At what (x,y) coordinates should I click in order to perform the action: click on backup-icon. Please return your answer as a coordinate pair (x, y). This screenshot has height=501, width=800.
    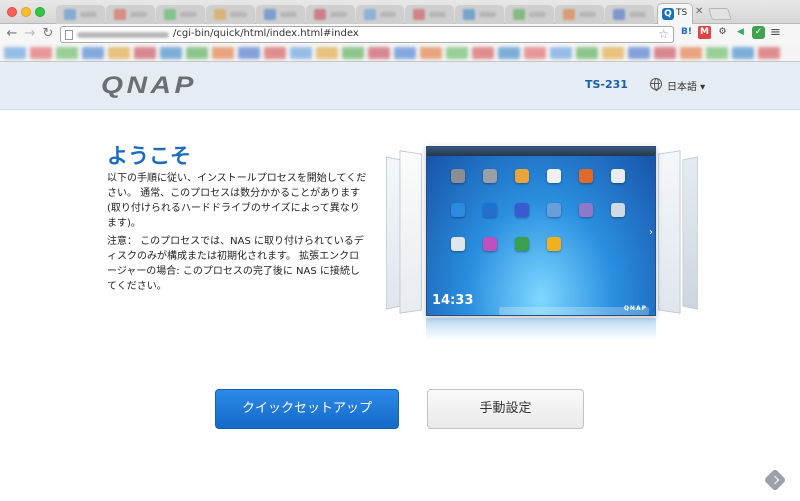
    Looking at the image, I should click on (586, 176).